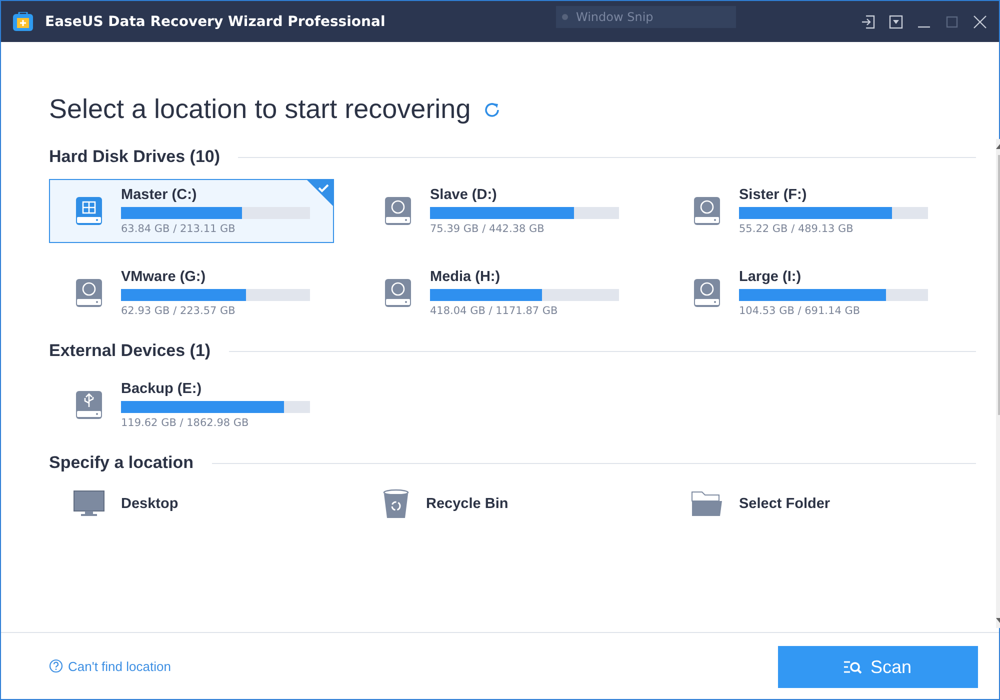 This screenshot has width=1000, height=700. Describe the element at coordinates (178, 311) in the screenshot. I see `drive-usage: 62.93 GB / 223.57 GB` at that location.